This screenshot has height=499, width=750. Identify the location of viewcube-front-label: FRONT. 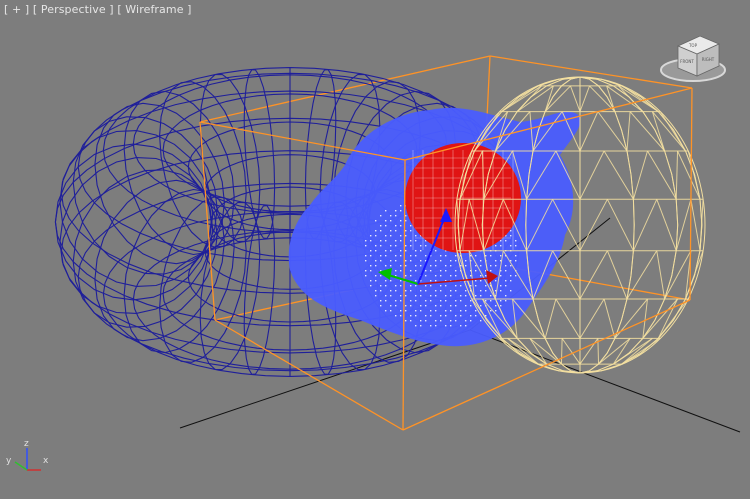
(687, 61).